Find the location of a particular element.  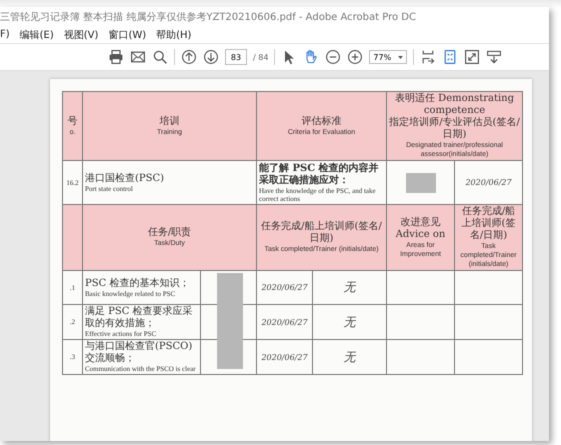

zoom-in-icon is located at coordinates (355, 57).